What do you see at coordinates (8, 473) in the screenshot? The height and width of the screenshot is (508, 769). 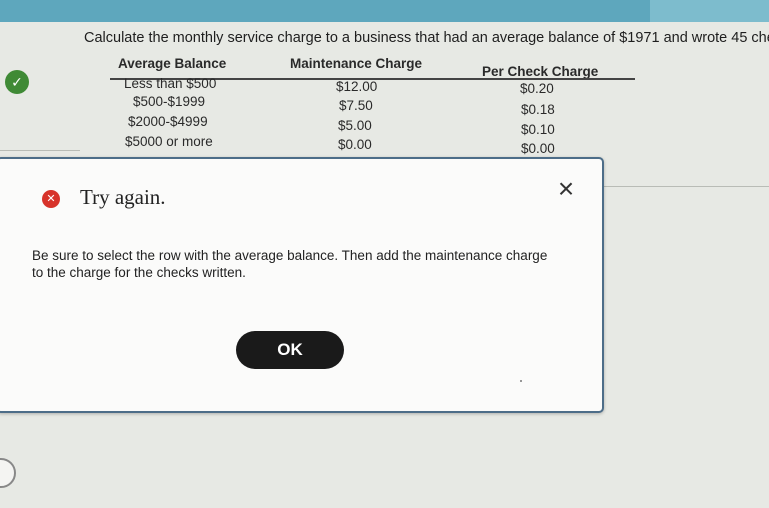 I see `answer-radio` at bounding box center [8, 473].